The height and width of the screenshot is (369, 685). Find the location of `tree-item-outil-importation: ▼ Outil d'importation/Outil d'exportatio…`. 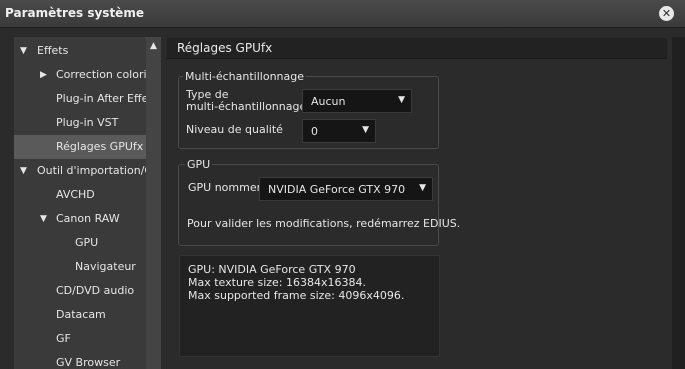

tree-item-outil-importation: ▼ Outil d'importation/Outil d'exportatio… is located at coordinates (80, 171).